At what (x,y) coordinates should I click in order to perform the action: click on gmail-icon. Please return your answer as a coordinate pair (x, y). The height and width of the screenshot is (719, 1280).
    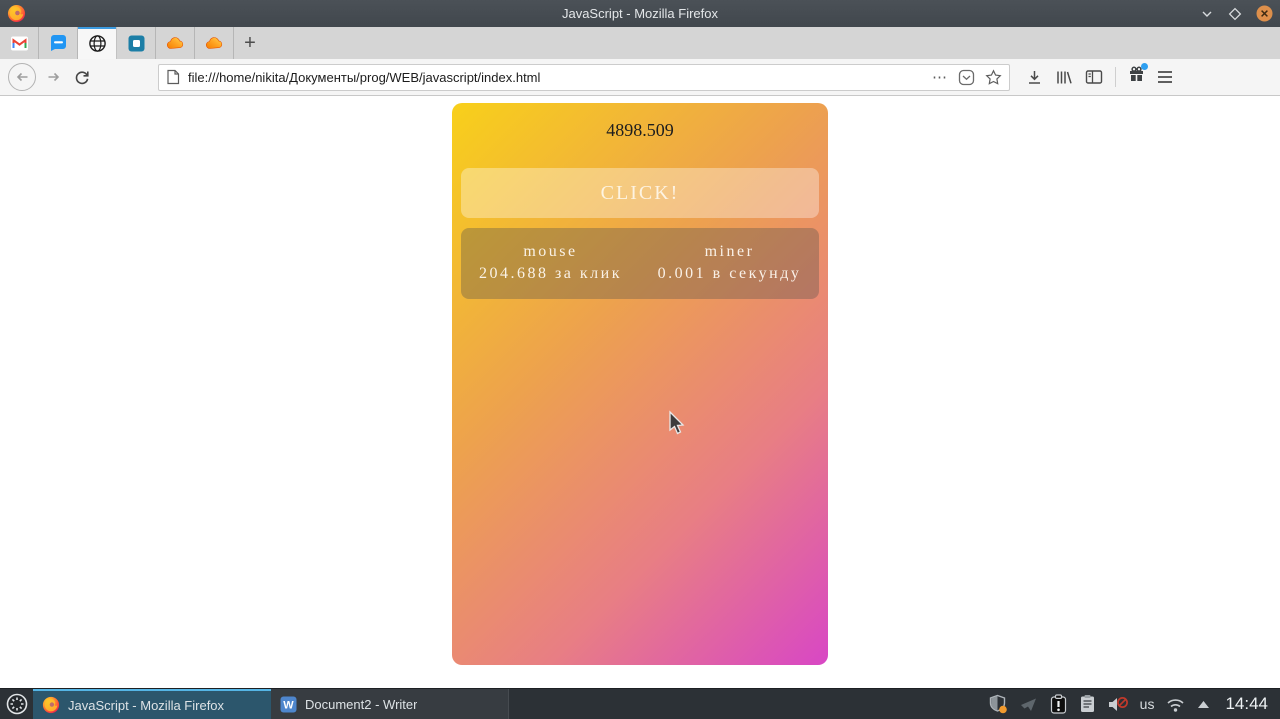
    Looking at the image, I should click on (19, 43).